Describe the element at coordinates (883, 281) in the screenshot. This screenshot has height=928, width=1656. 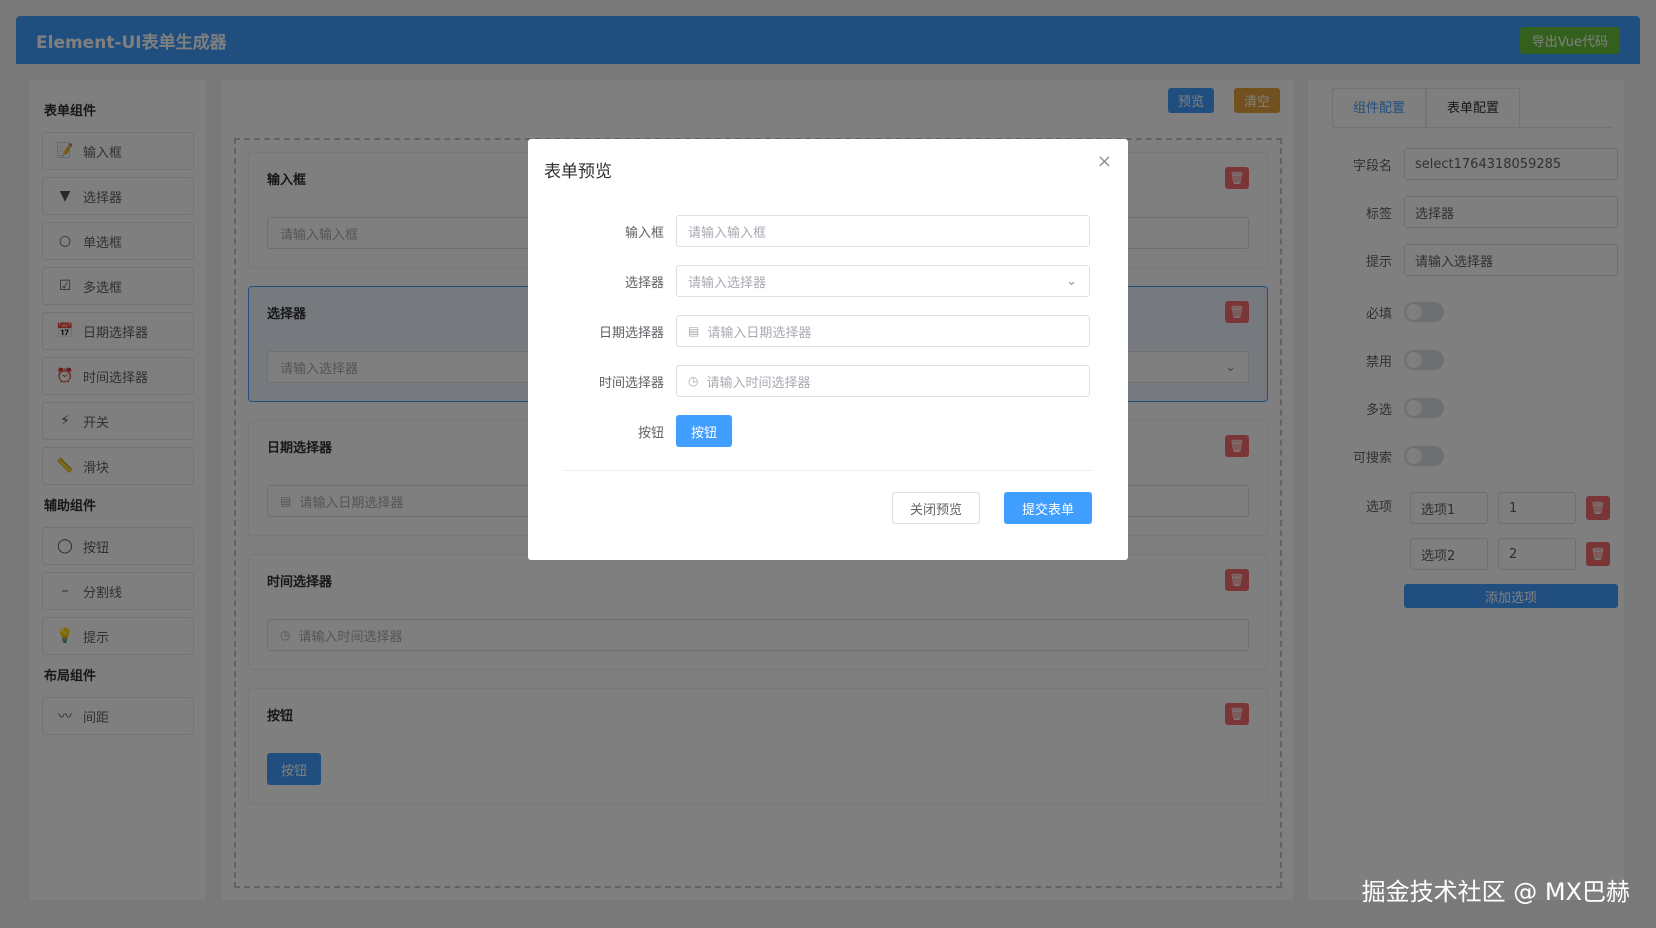
I see `preview-select: 请输入选择器 ⌄` at that location.